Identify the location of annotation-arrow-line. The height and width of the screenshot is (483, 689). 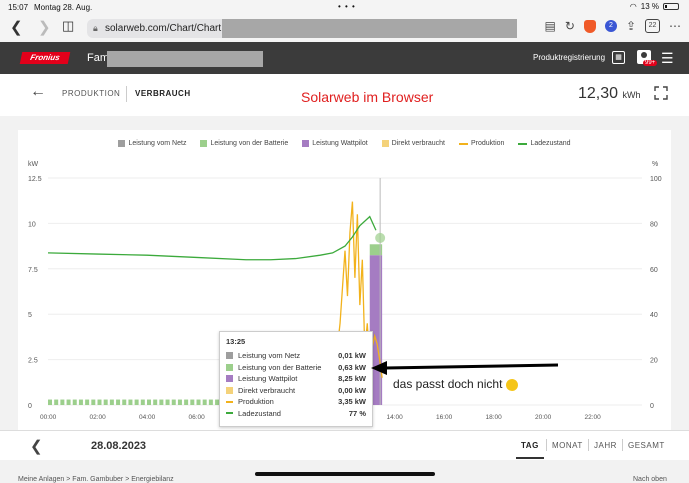
(471, 366).